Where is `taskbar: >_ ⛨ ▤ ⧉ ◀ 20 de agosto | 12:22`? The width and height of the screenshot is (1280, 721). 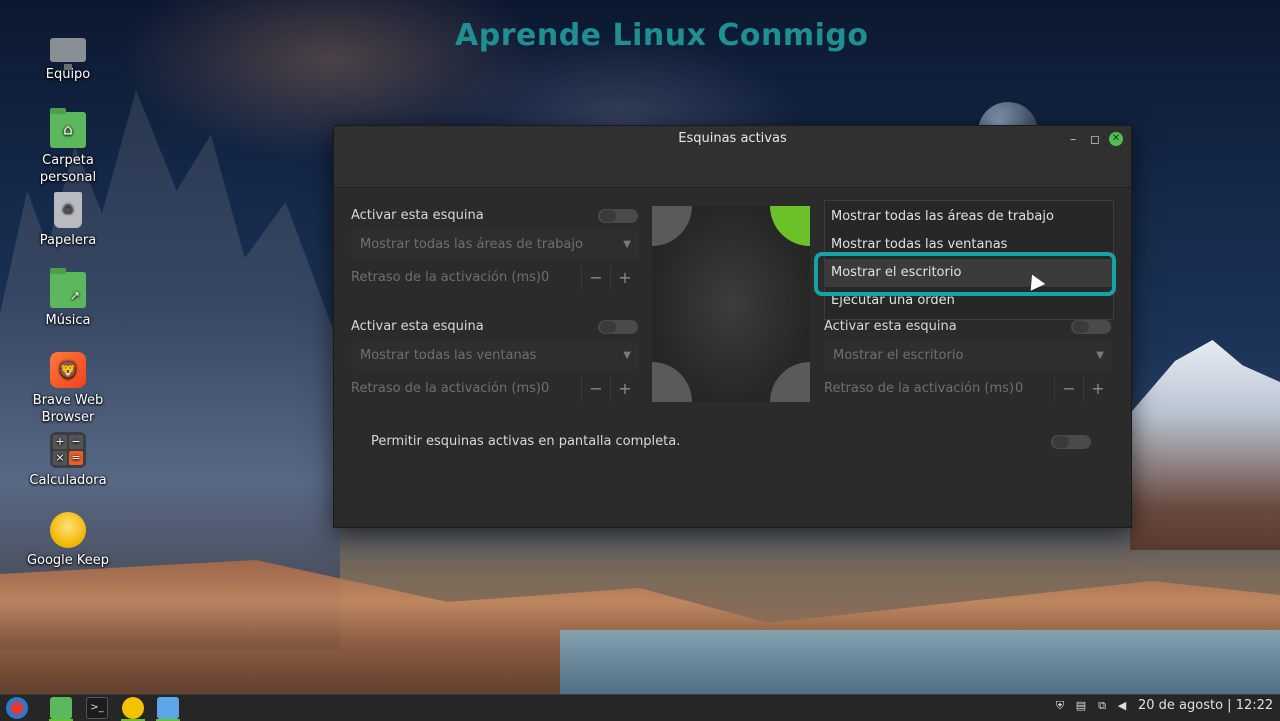 taskbar: >_ ⛨ ▤ ⧉ ◀ 20 de agosto | 12:22 is located at coordinates (640, 707).